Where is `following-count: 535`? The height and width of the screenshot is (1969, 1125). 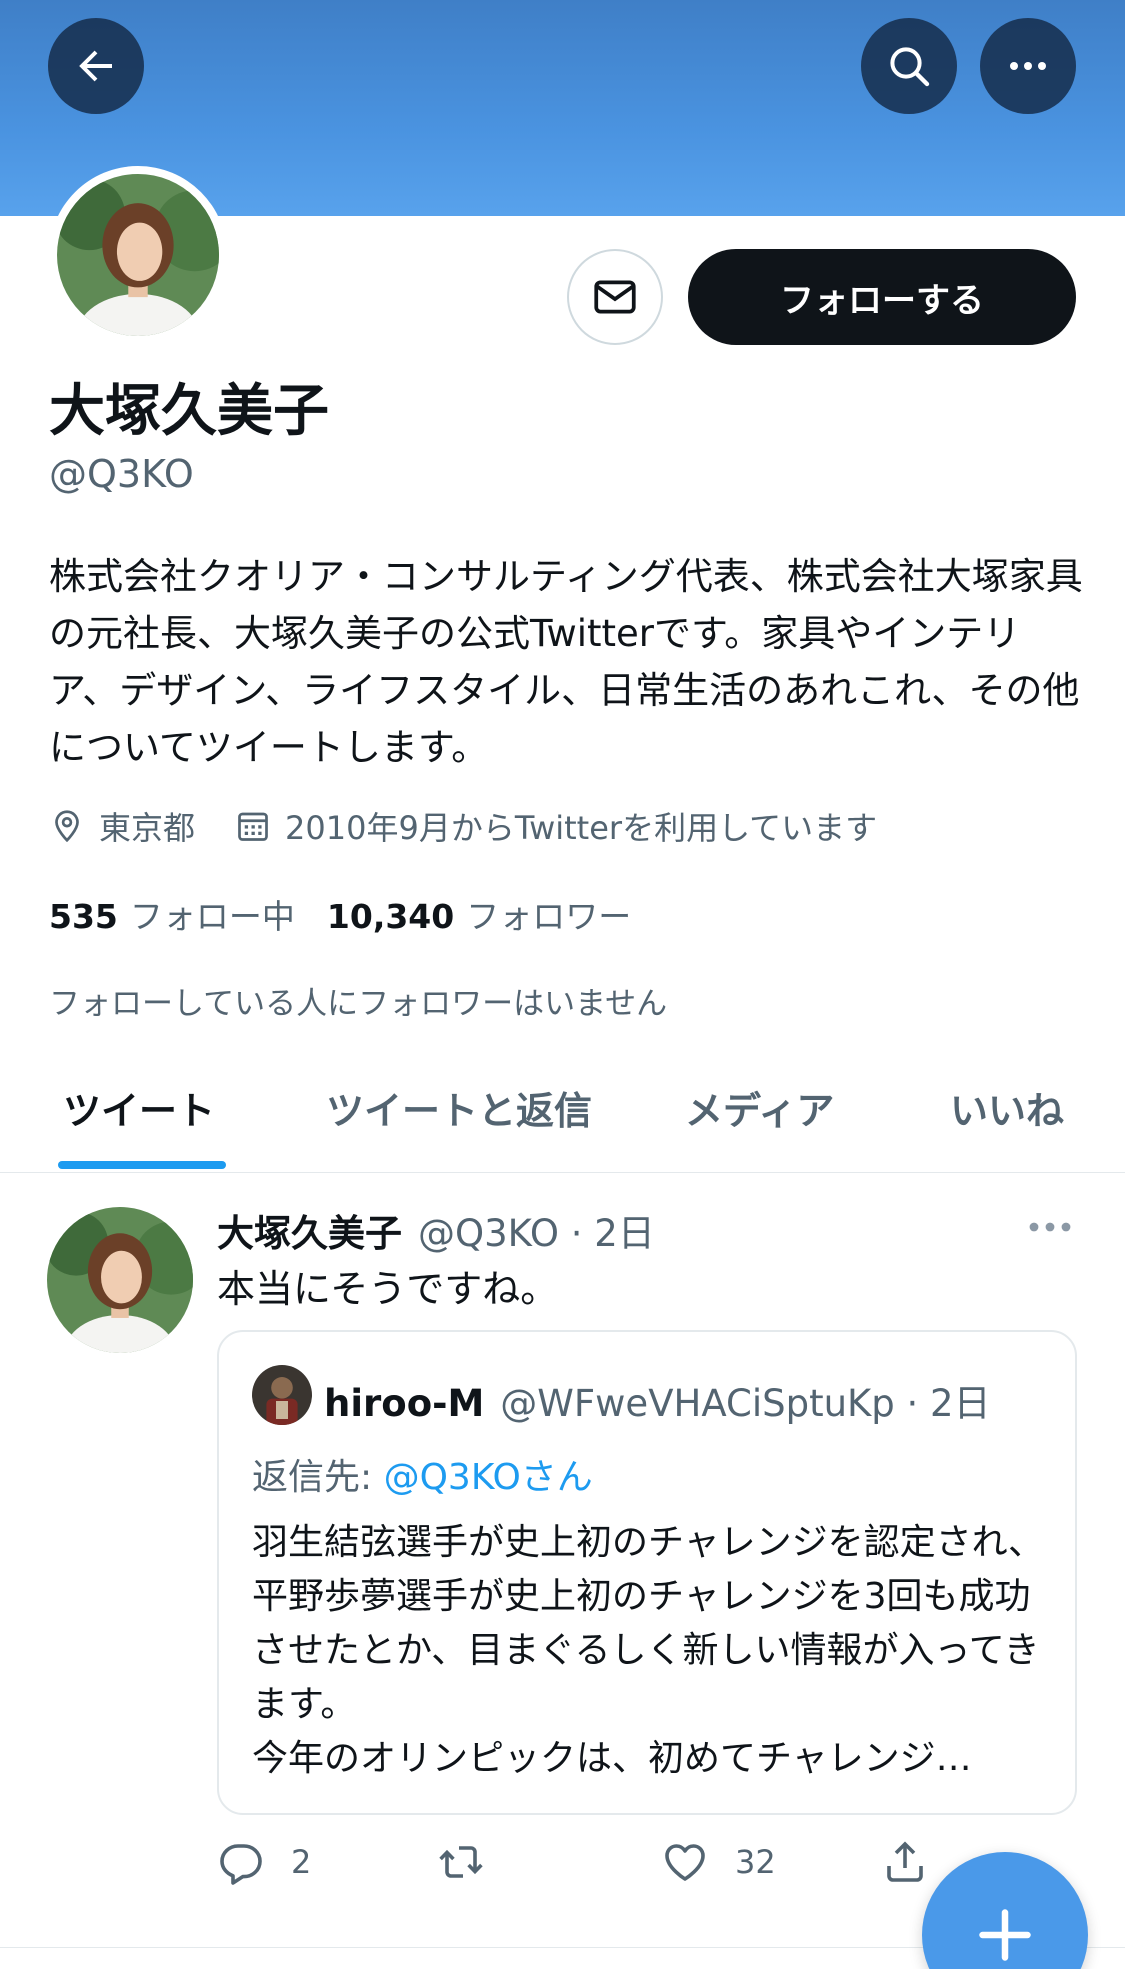 following-count: 535 is located at coordinates (83, 916).